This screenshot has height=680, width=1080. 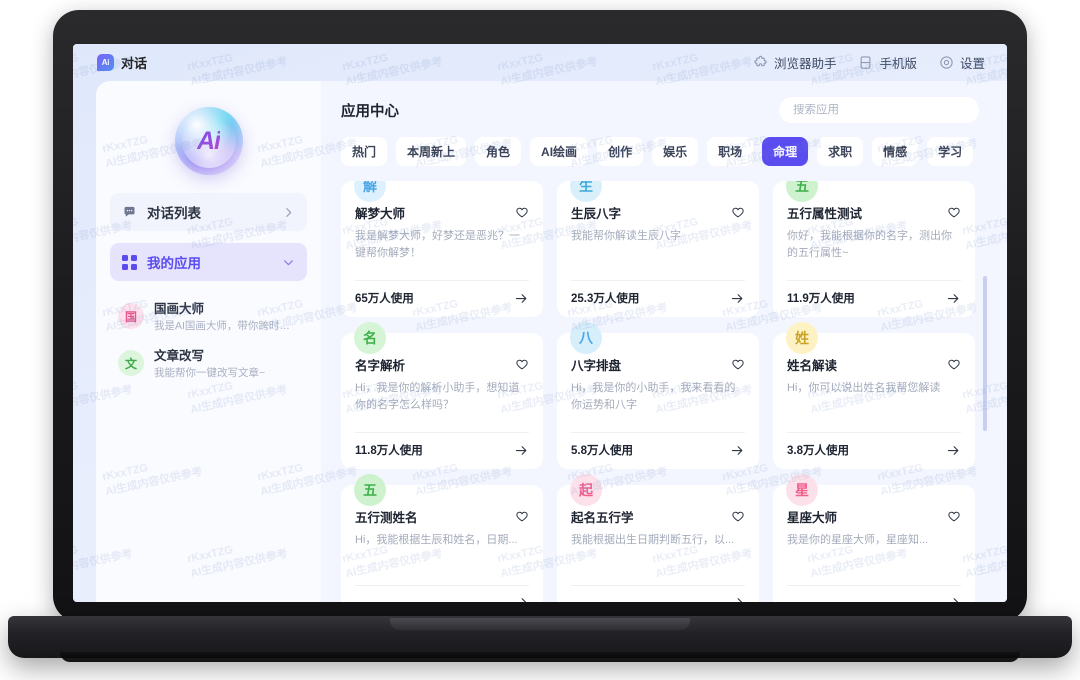 I want to click on tab-hot: 热门, so click(x=364, y=151).